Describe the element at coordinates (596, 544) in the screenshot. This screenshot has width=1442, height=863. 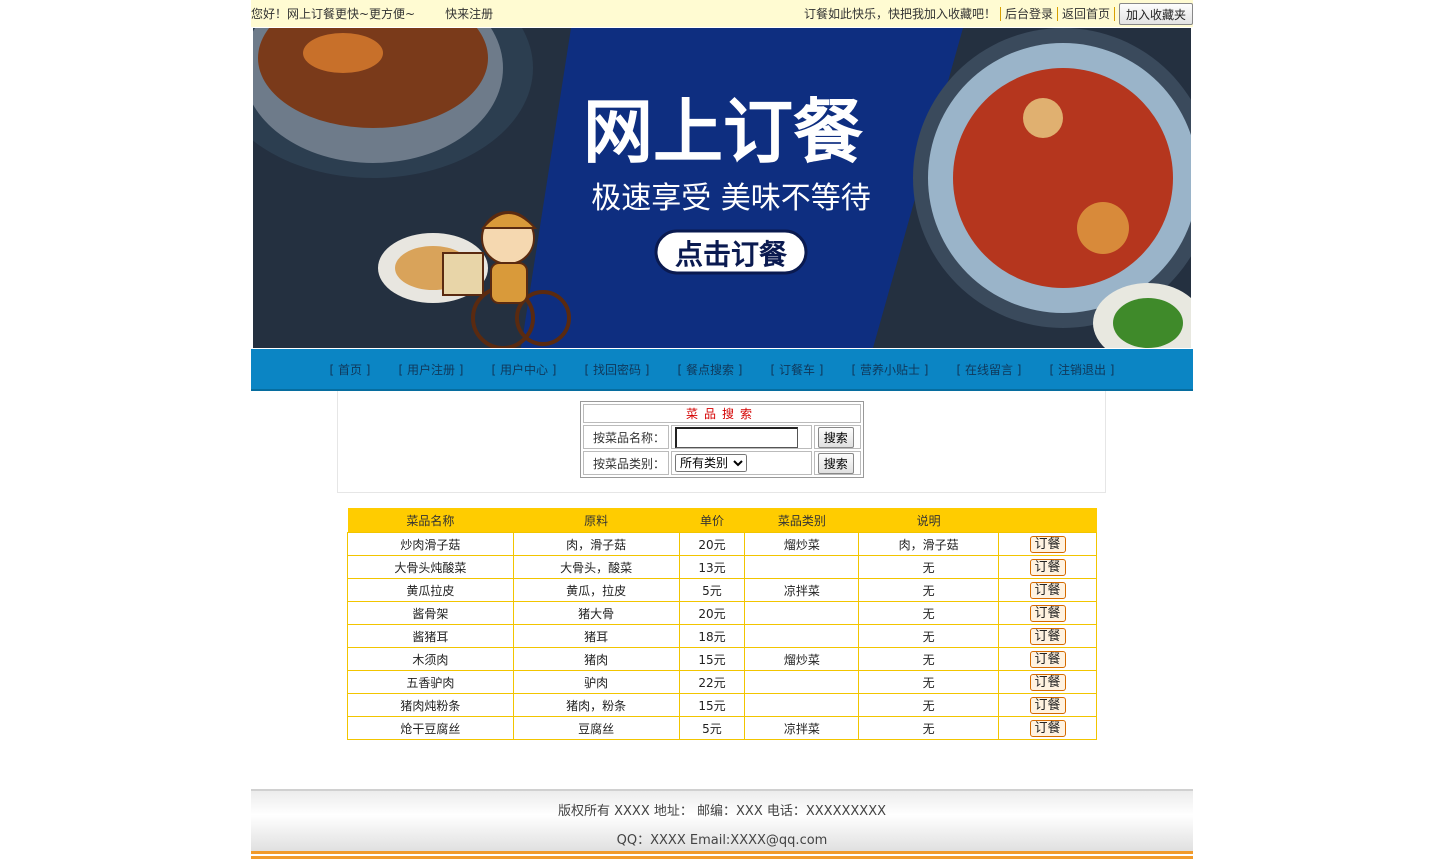
I see `ingredients-cell: 肉，滑子菇` at that location.